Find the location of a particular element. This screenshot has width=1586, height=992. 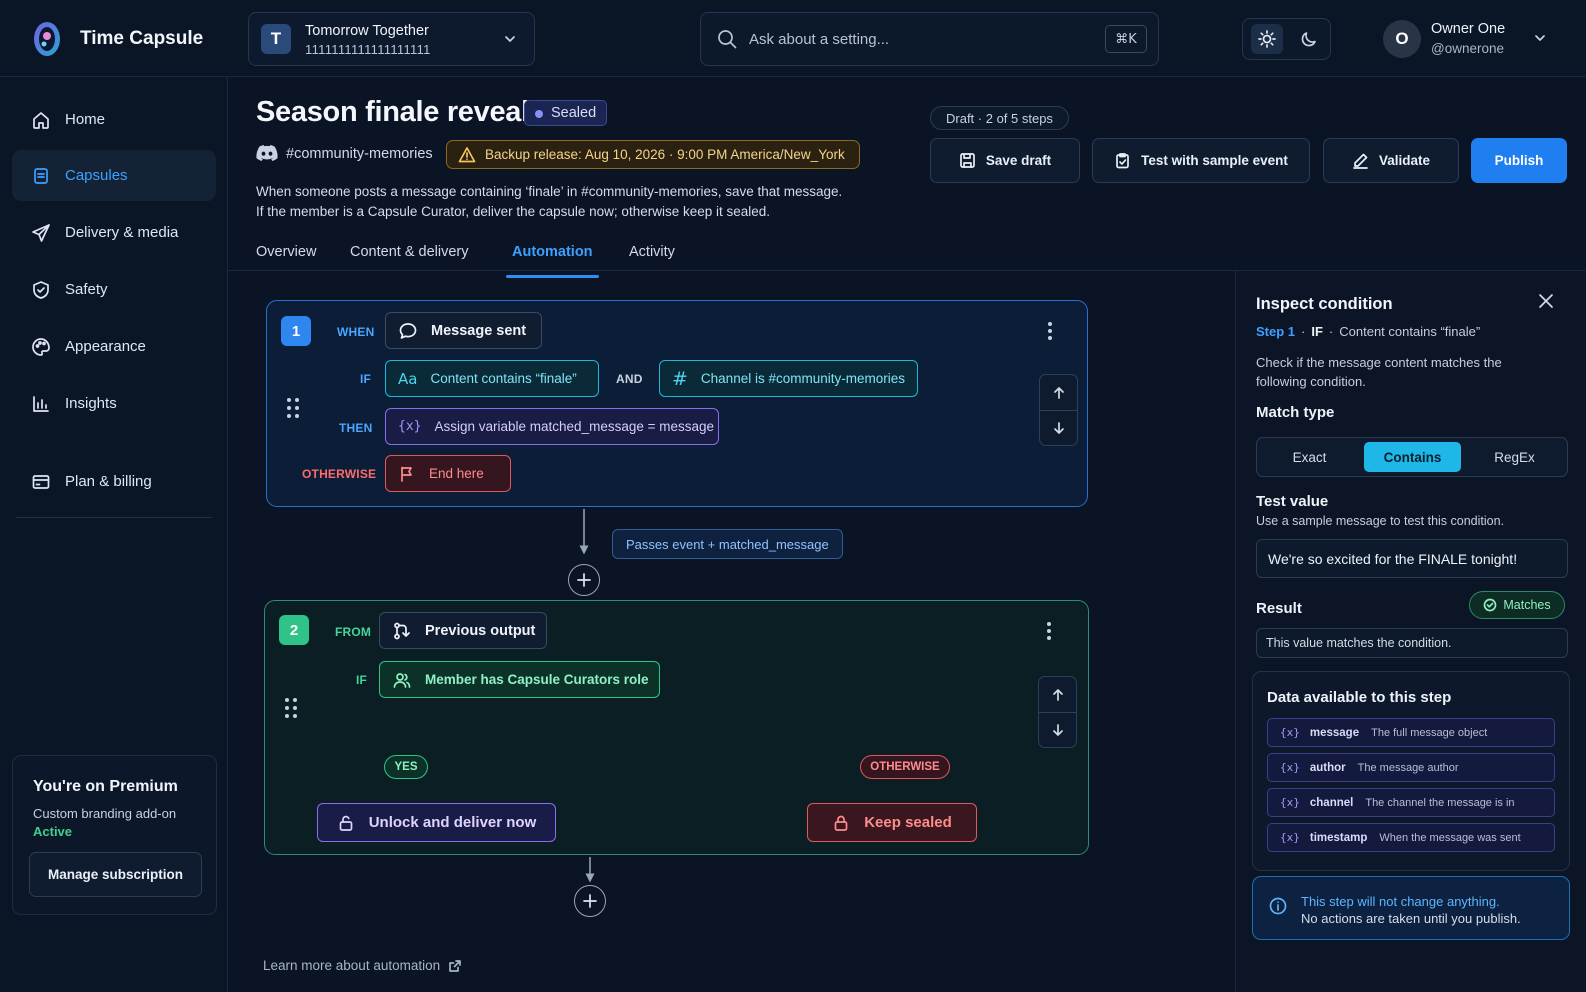

breadcrumb-condition: Content contains “finale” is located at coordinates (1410, 331).